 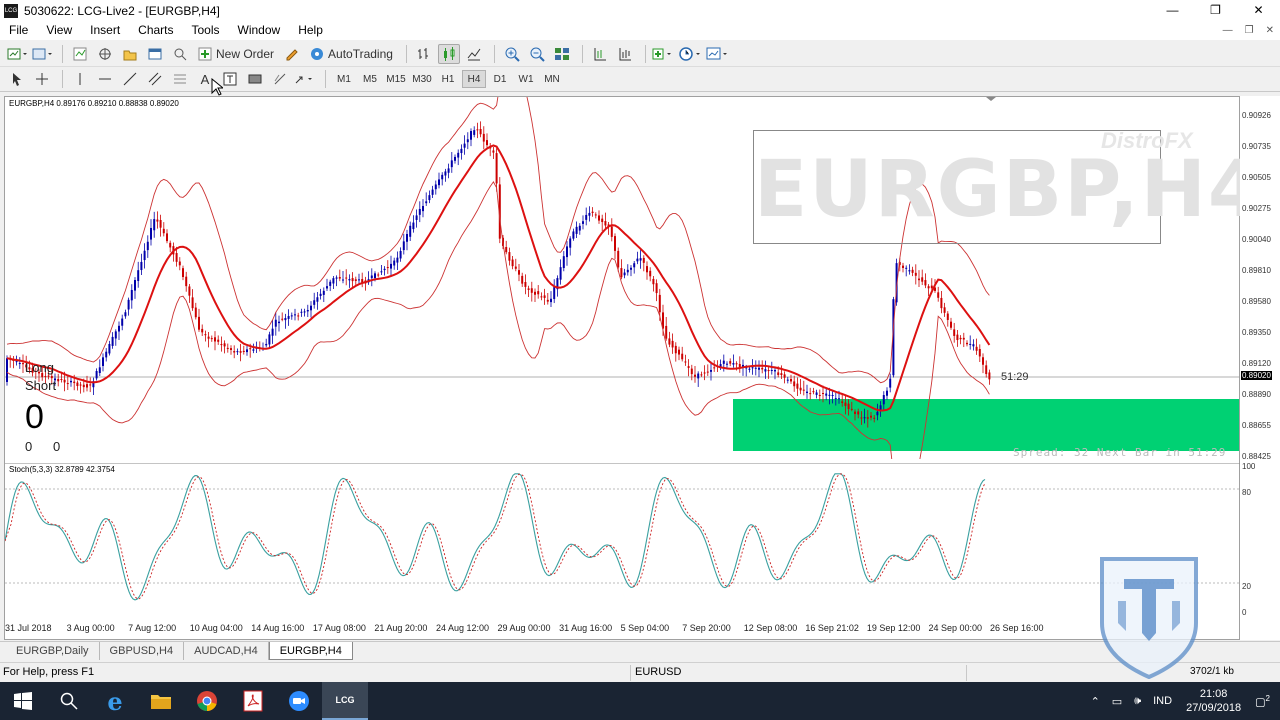 What do you see at coordinates (105, 79) in the screenshot?
I see `horizontal-line-icon` at bounding box center [105, 79].